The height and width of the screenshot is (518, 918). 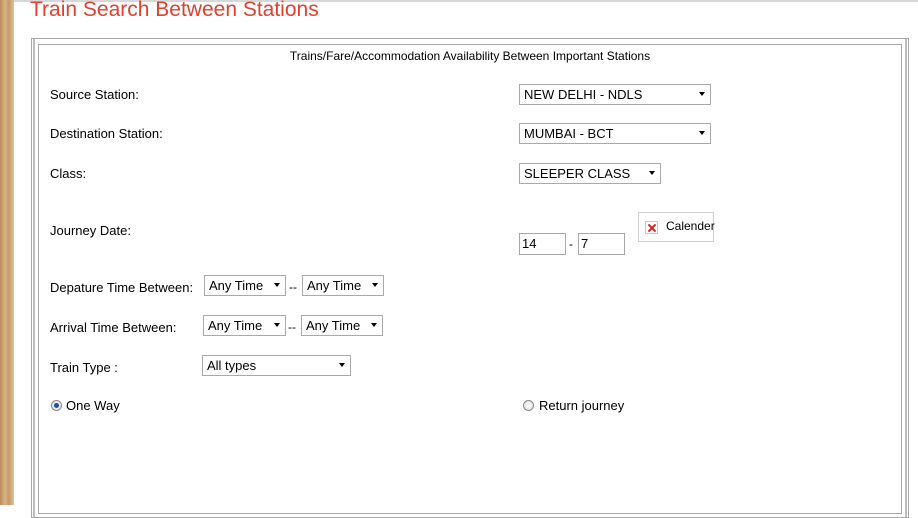 What do you see at coordinates (113, 327) in the screenshot?
I see `arrival-time-label: Arrival Time Between:` at bounding box center [113, 327].